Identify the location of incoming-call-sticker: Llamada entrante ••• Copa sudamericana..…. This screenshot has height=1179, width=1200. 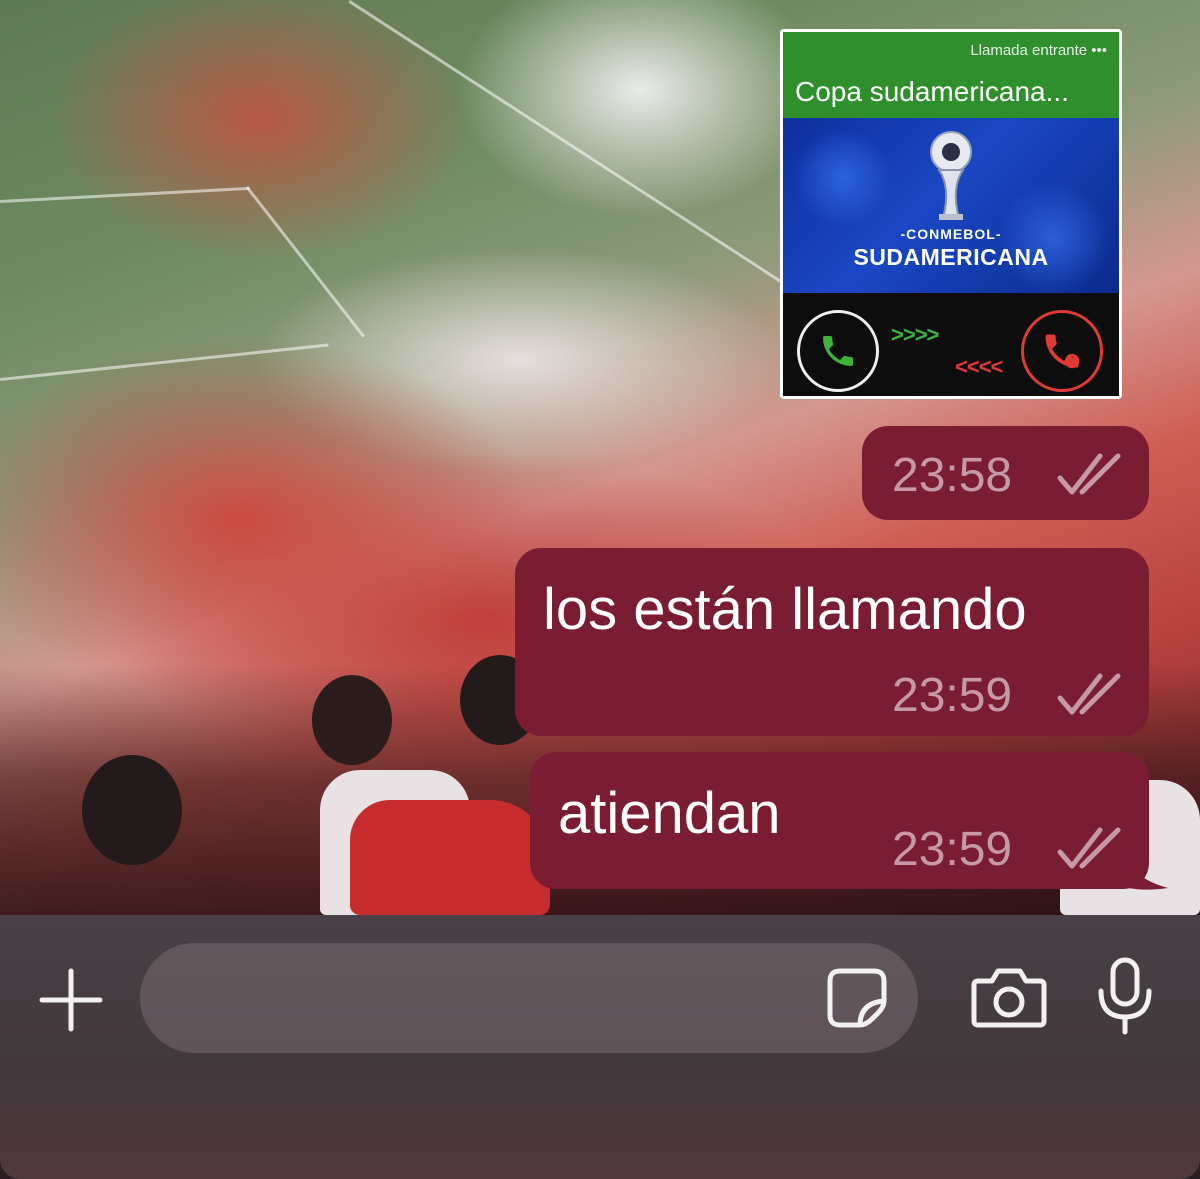
(951, 214).